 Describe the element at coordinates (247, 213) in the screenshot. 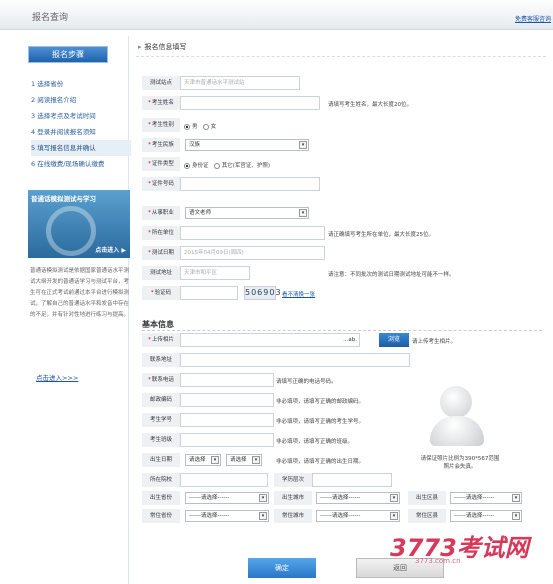

I see `occupation-select: 语文老师 ▾` at that location.